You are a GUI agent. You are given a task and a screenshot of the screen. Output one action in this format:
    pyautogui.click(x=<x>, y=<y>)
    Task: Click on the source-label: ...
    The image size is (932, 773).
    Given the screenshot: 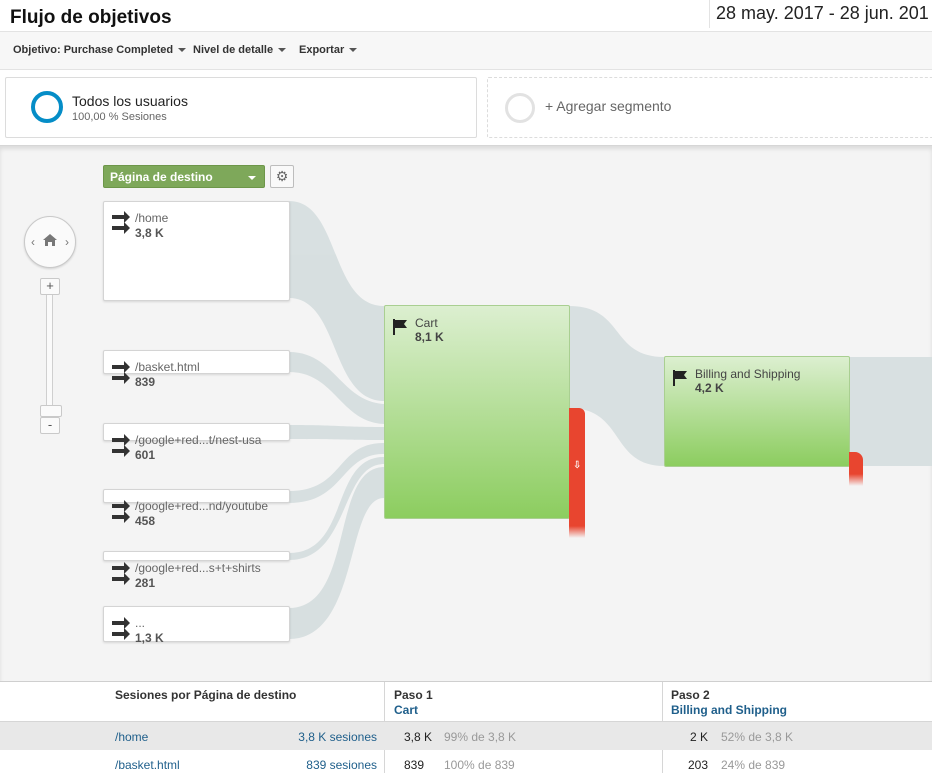 What is the action you would take?
    pyautogui.click(x=140, y=623)
    